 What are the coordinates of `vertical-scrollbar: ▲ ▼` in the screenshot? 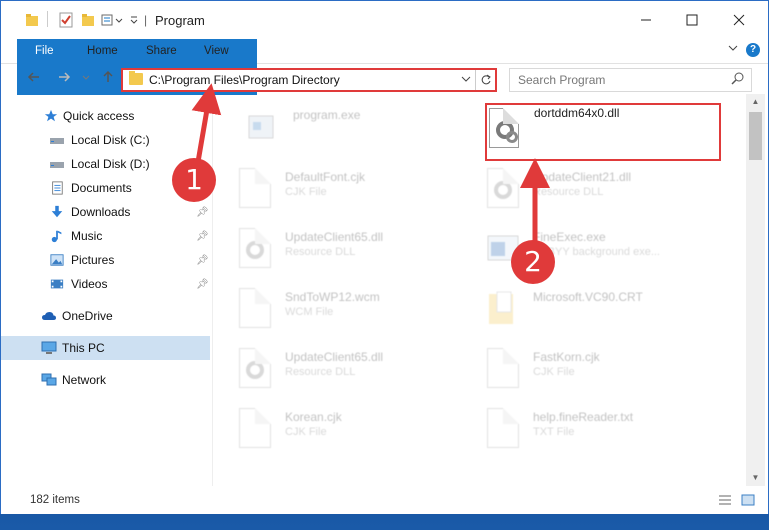 It's located at (755, 290).